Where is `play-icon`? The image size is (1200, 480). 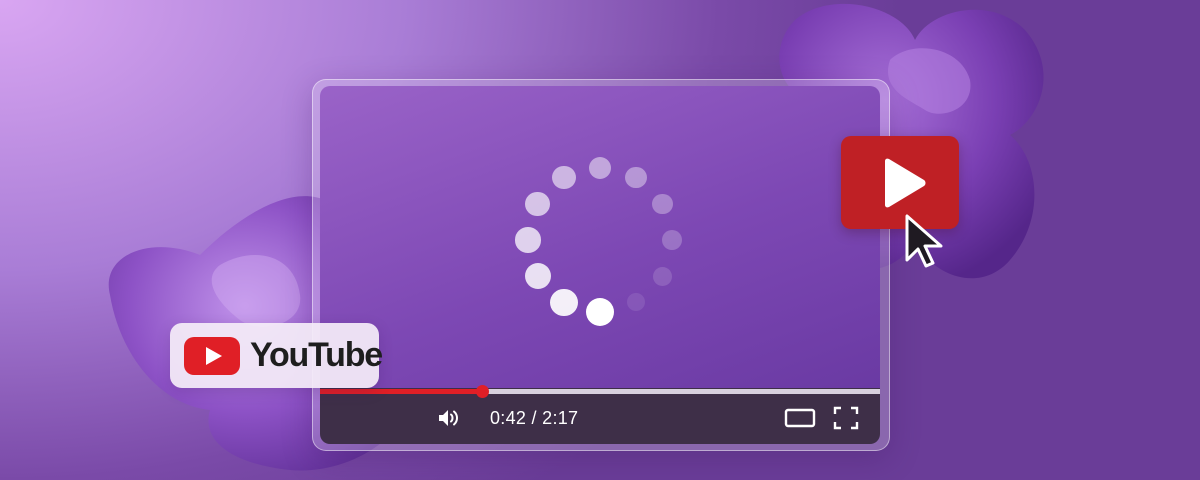
play-icon is located at coordinates (905, 183).